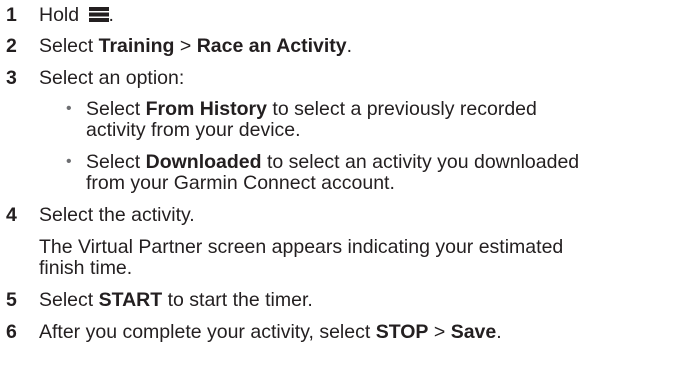 This screenshot has width=688, height=392. Describe the element at coordinates (117, 215) in the screenshot. I see `step-4-text: Select the activity.` at that location.